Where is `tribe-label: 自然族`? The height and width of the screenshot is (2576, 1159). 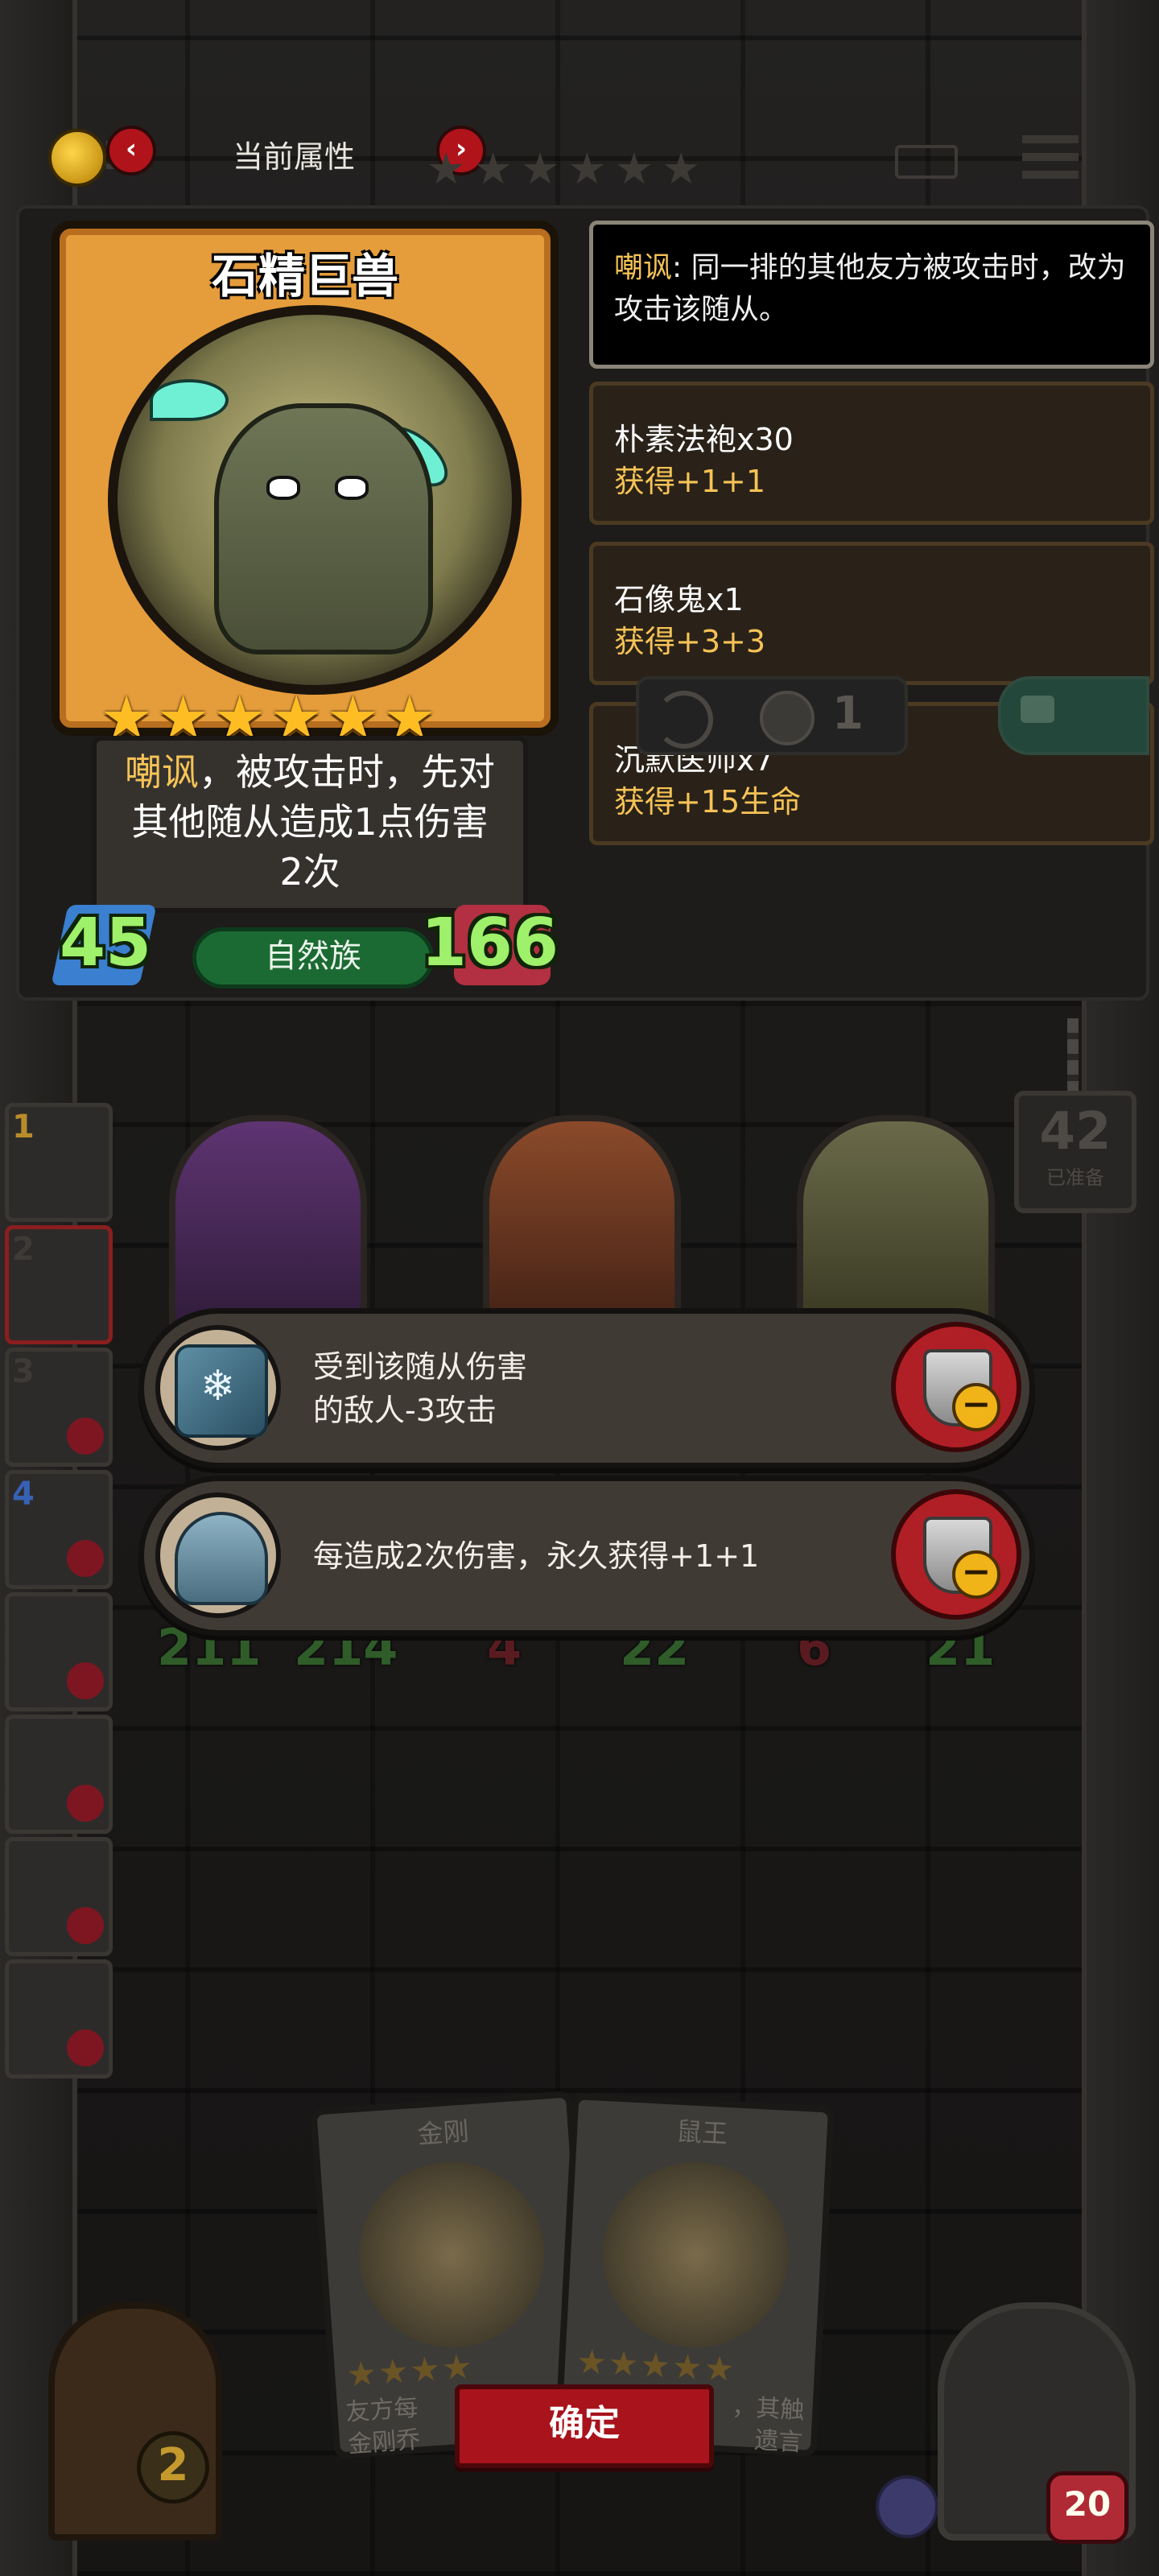 tribe-label: 自然族 is located at coordinates (313, 958).